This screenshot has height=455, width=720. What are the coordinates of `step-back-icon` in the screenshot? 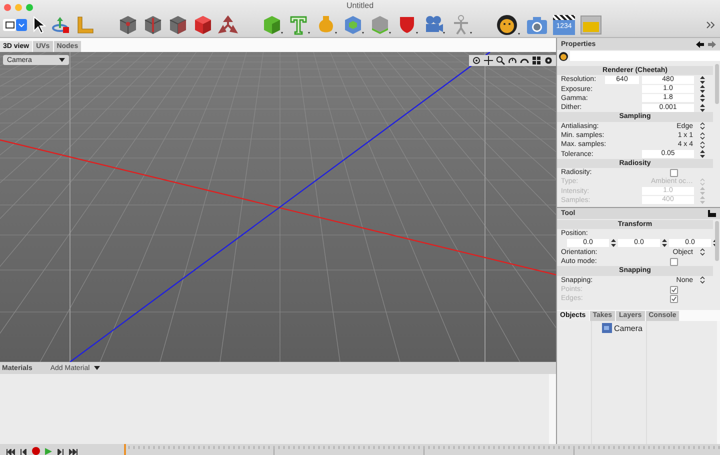 It's located at (23, 452).